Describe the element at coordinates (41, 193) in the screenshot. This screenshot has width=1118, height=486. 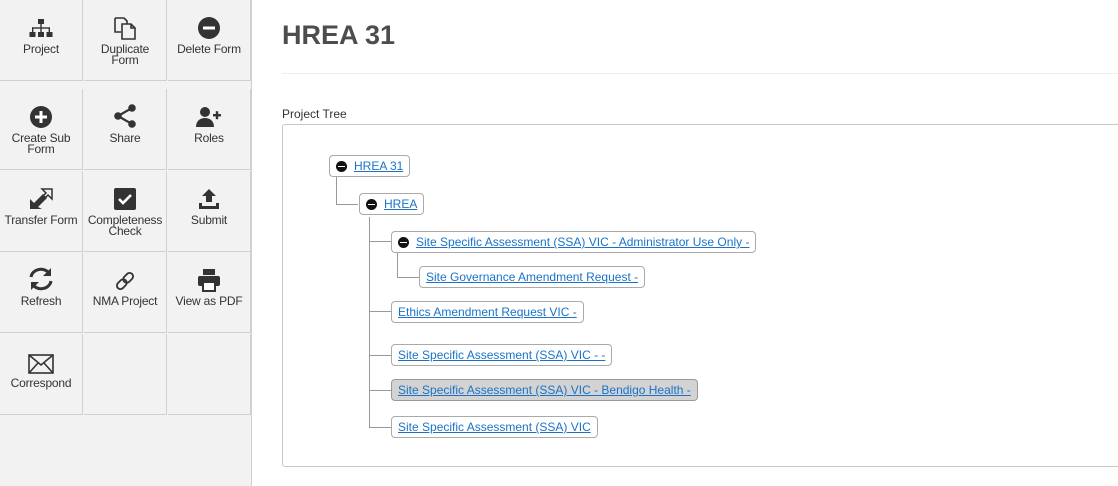
I see `transfer-icon` at that location.